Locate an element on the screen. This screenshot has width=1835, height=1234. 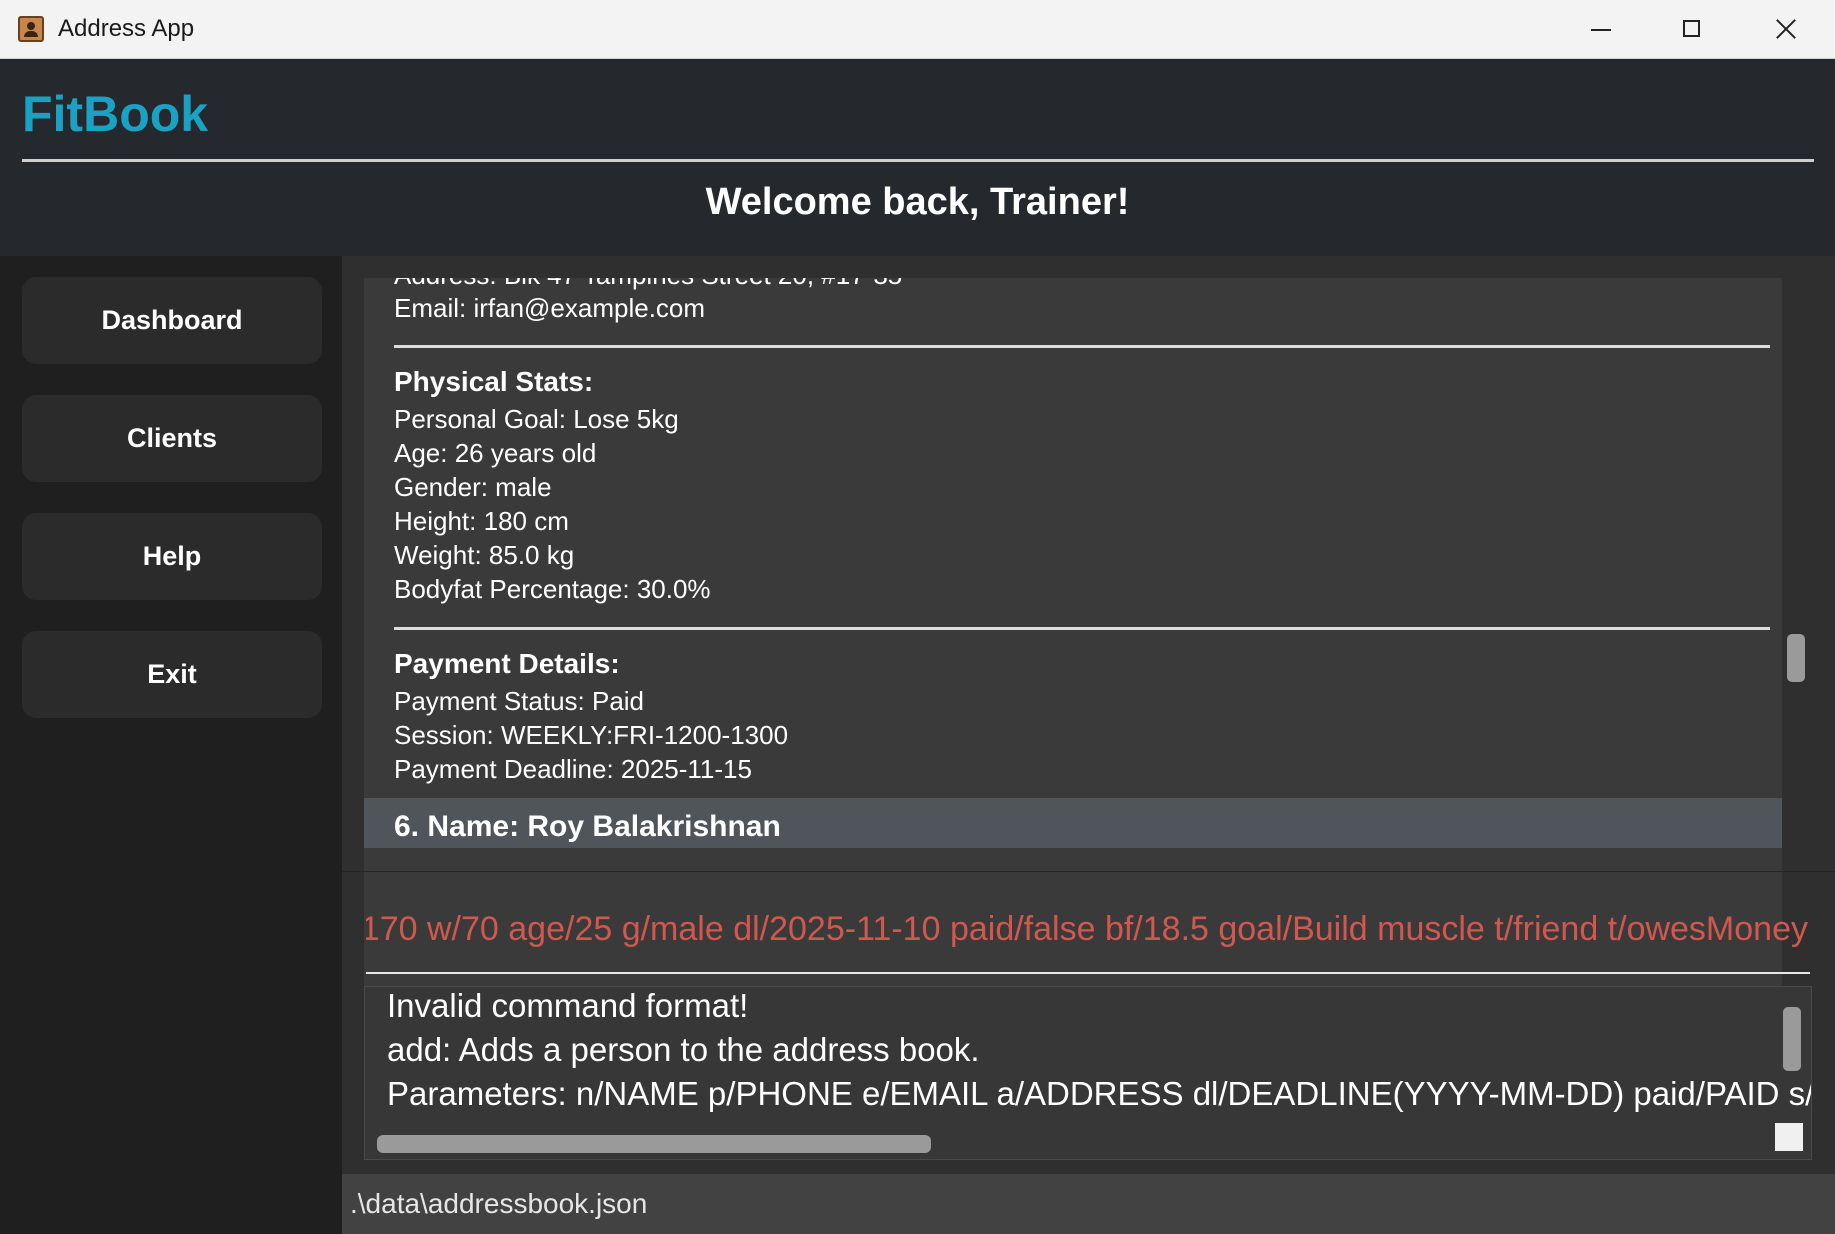
sidebar-item-exit: Exit is located at coordinates (172, 674).